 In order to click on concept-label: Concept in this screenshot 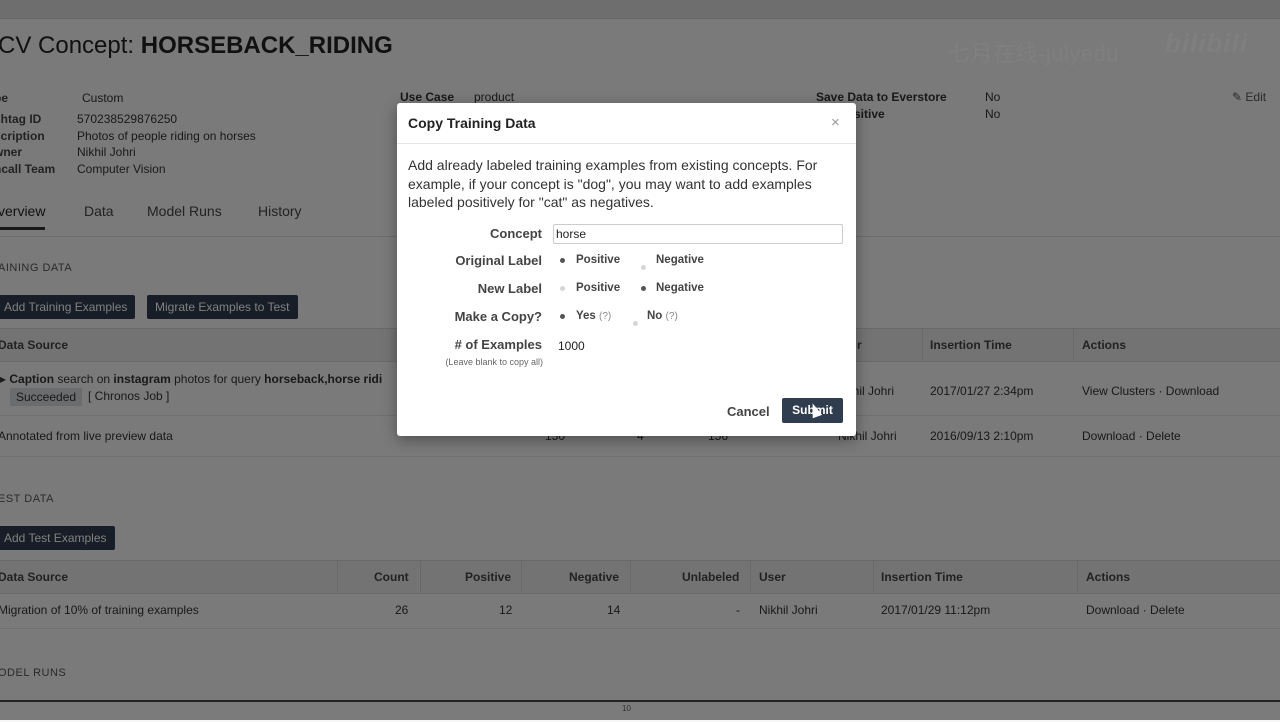, I will do `click(516, 233)`.